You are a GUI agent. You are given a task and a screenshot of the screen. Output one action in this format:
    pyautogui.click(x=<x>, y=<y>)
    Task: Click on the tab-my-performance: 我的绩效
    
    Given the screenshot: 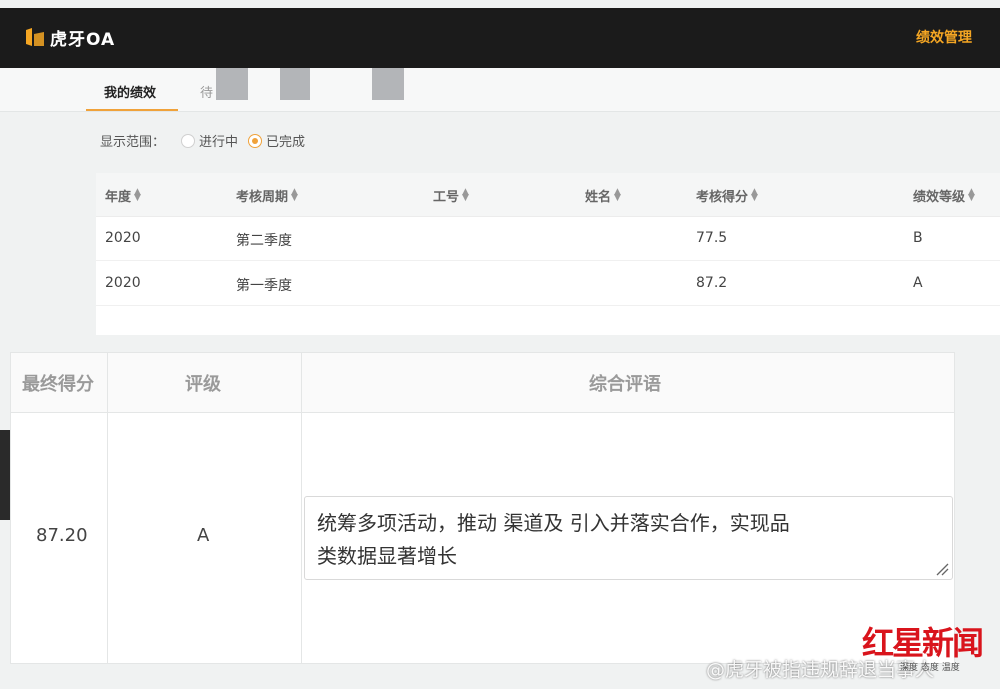 What is the action you would take?
    pyautogui.click(x=132, y=96)
    